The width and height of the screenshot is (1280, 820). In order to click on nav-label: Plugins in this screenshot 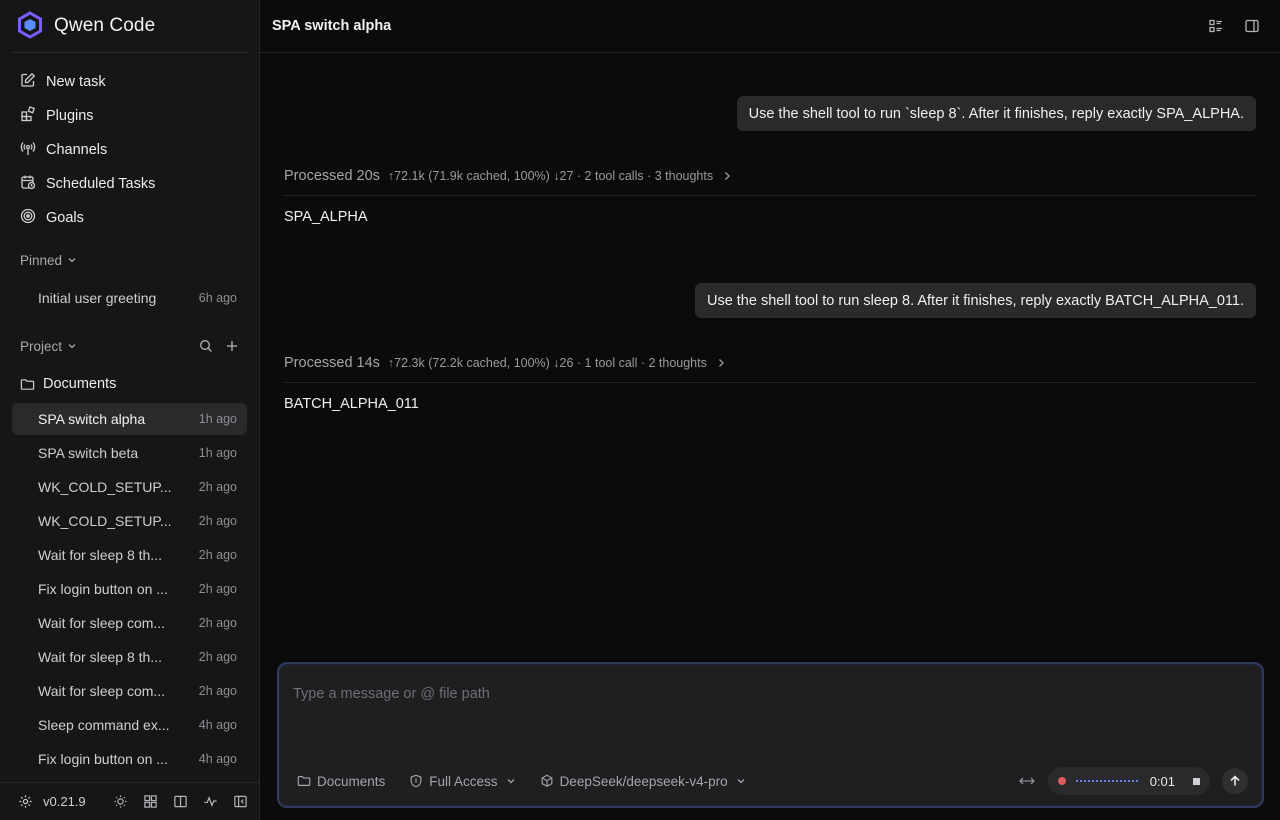, I will do `click(70, 116)`.